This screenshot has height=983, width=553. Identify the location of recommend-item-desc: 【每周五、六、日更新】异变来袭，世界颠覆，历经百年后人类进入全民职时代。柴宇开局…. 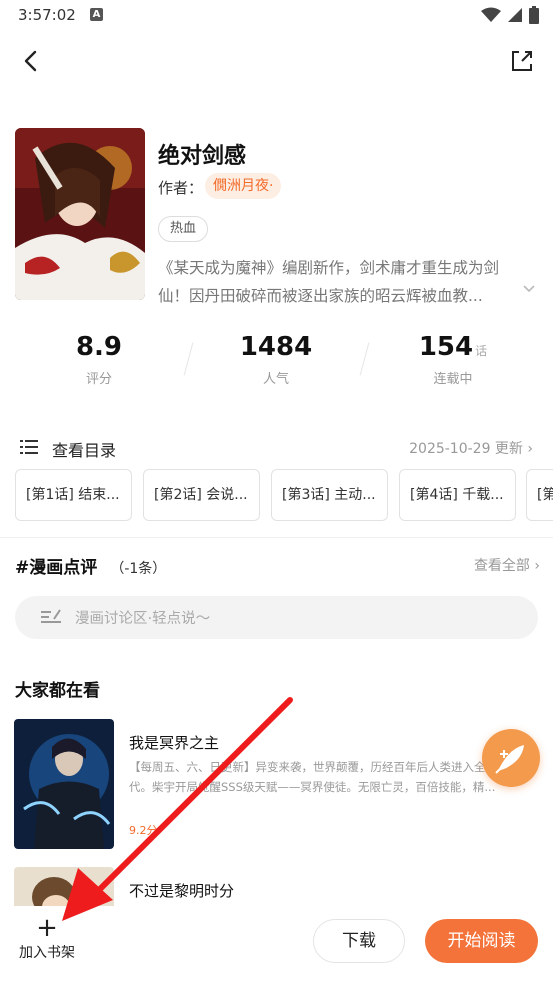
(324, 777).